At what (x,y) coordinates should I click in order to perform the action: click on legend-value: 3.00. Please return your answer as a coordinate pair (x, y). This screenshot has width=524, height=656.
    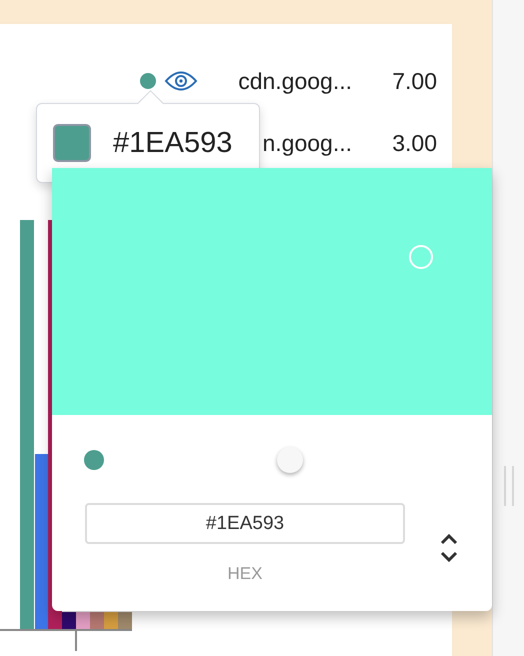
    Looking at the image, I should click on (414, 143).